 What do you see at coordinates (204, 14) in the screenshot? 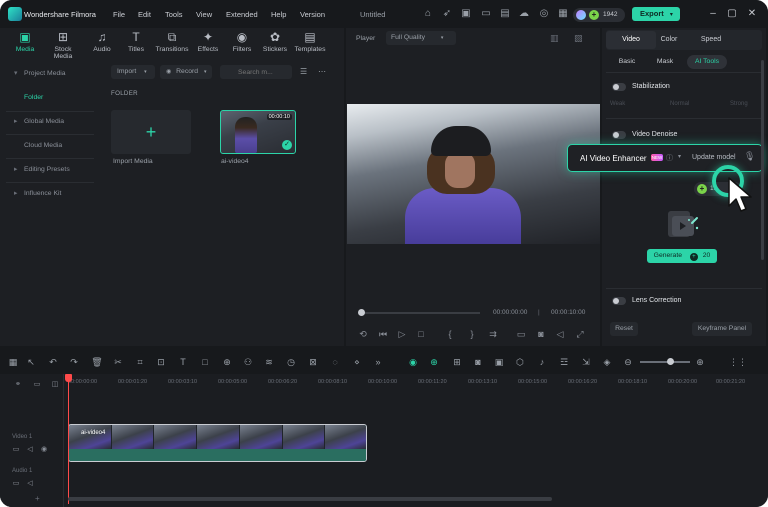
I see `menu-view: View` at bounding box center [204, 14].